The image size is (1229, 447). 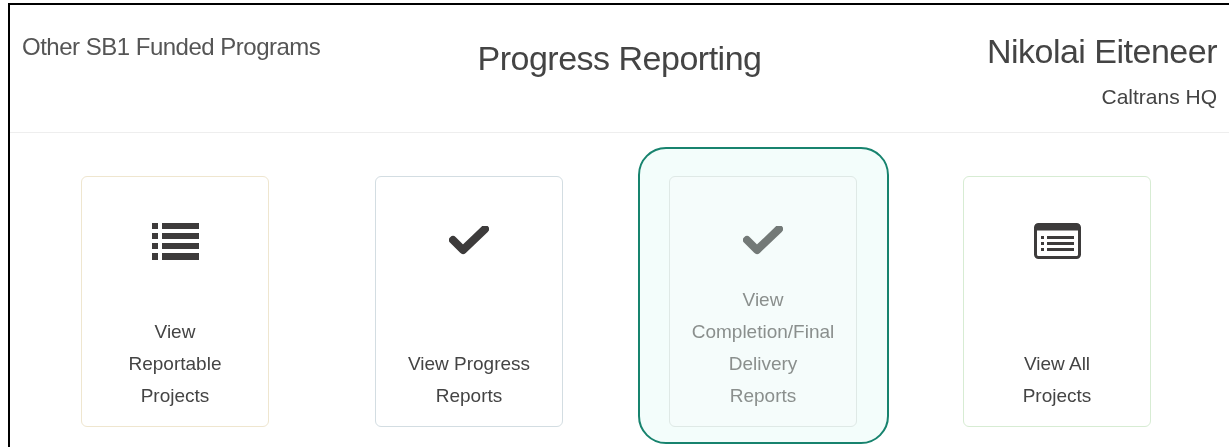 I want to click on user-organization: Caltrans HQ, so click(x=1159, y=97).